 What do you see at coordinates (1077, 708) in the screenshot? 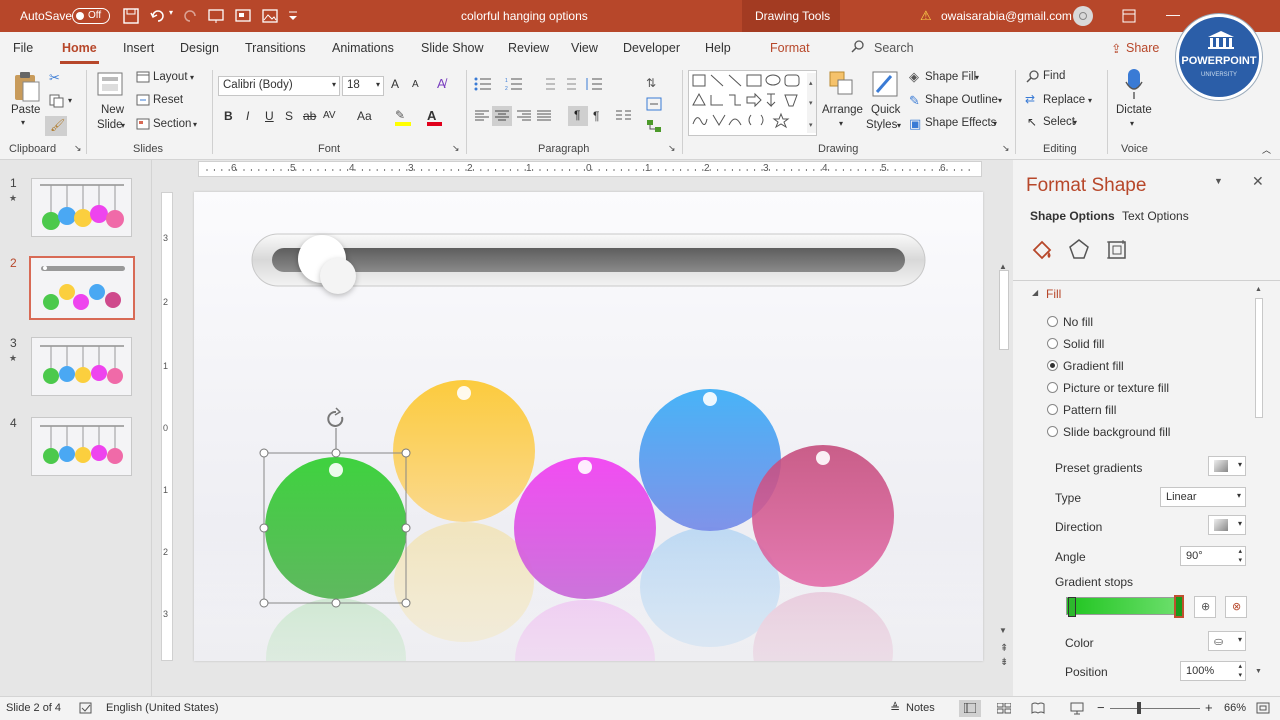
I see `slideshow-view-icon` at bounding box center [1077, 708].